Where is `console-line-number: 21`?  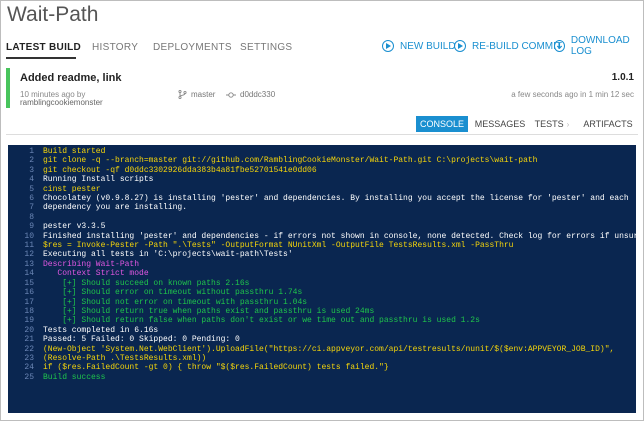
console-line-number: 21 is located at coordinates (29, 340).